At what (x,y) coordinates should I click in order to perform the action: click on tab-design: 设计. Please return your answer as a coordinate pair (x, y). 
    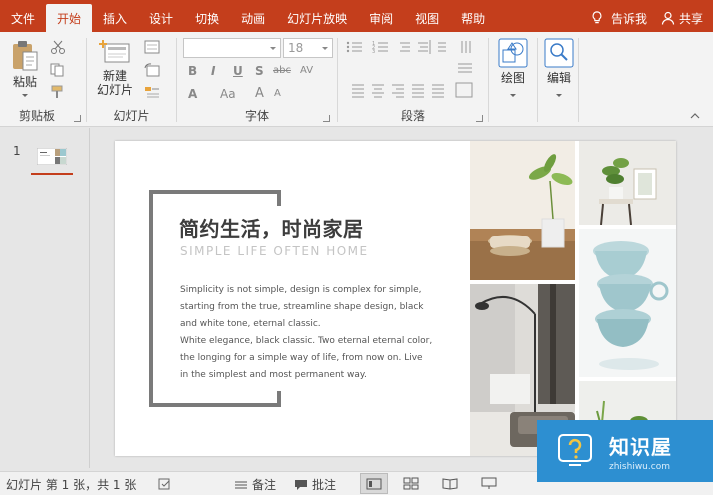
    Looking at the image, I should click on (161, 18).